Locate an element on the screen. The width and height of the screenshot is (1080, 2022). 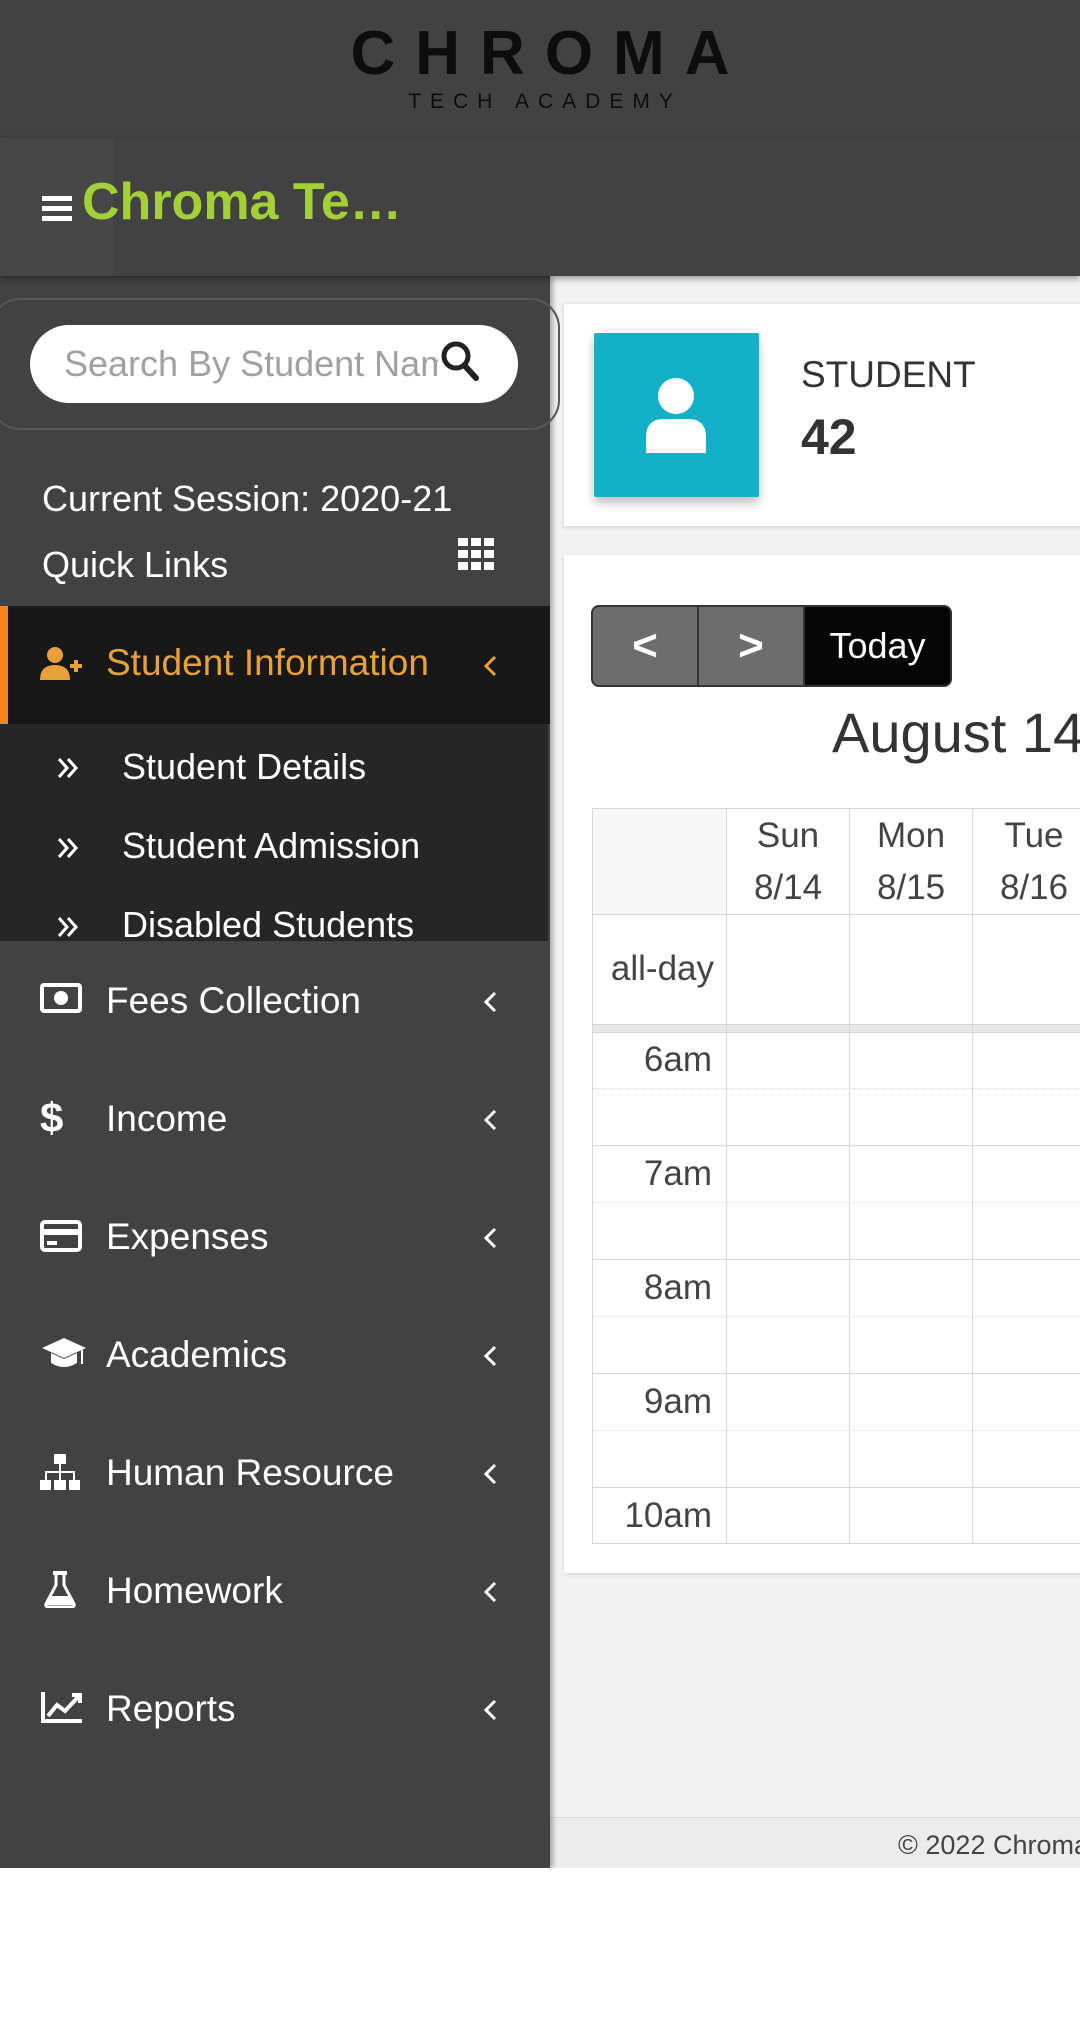
sidebar-item-income: $ Income is located at coordinates (275, 1118).